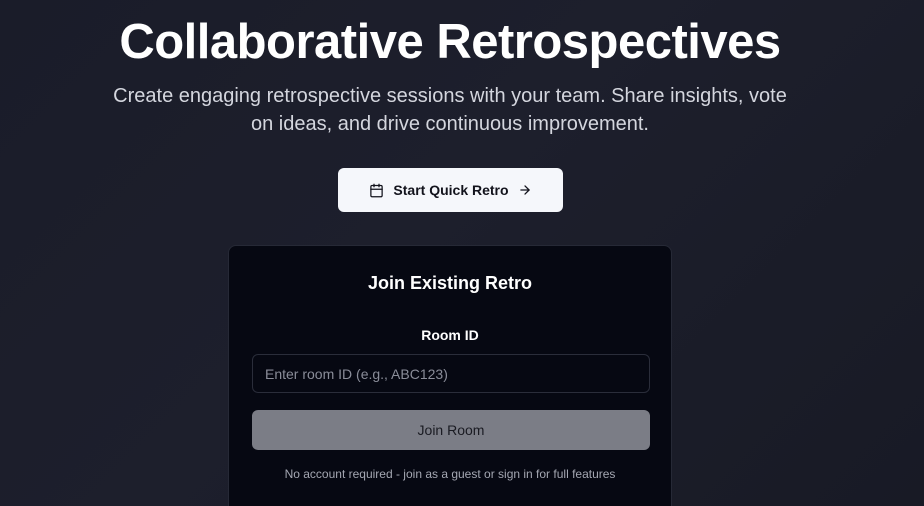 Image resolution: width=924 pixels, height=506 pixels. Describe the element at coordinates (376, 190) in the screenshot. I see `calendar-icon` at that location.